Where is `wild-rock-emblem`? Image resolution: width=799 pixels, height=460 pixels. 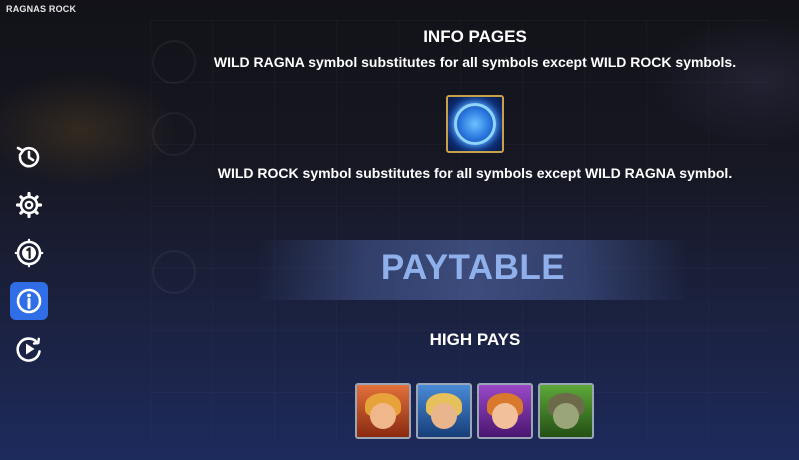
wild-rock-emblem is located at coordinates (475, 124).